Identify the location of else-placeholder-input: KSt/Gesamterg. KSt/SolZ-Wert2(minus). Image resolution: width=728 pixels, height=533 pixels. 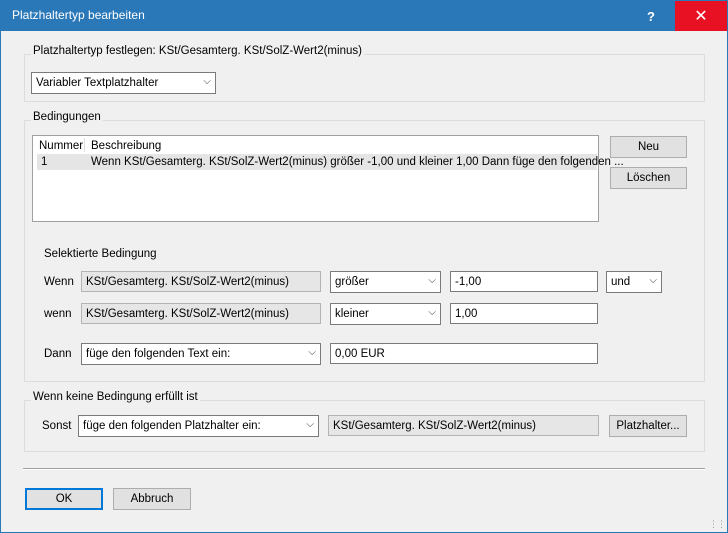
(463, 425).